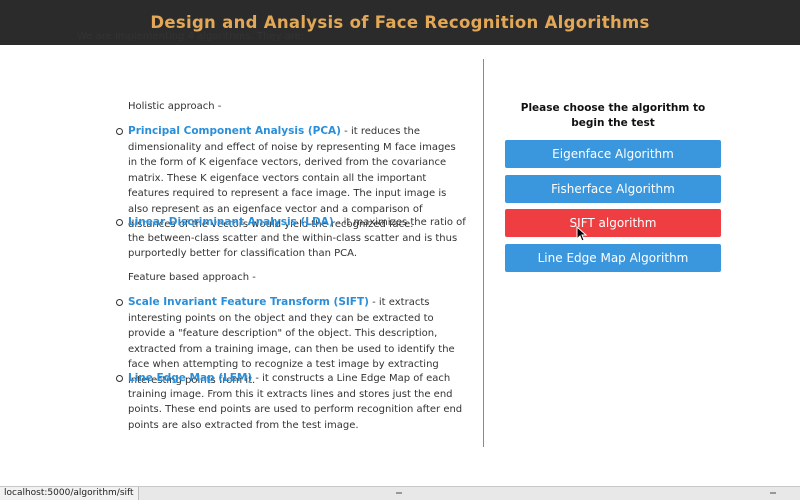  I want to click on feature-approach-label: Feature based approach -, so click(192, 277).